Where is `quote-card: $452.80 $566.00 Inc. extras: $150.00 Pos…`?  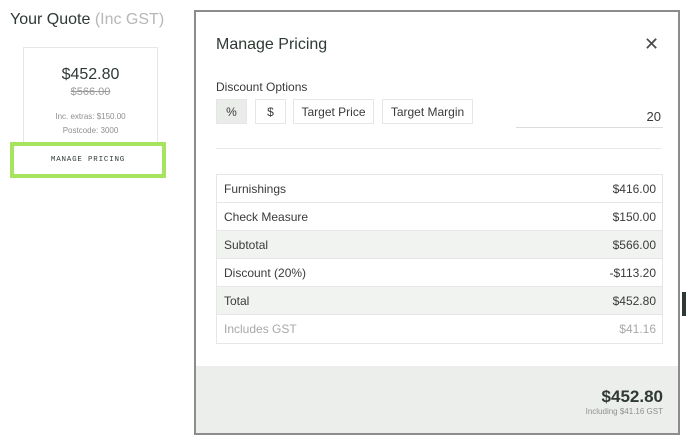
quote-card: $452.80 $566.00 Inc. extras: $150.00 Pos… is located at coordinates (90, 96).